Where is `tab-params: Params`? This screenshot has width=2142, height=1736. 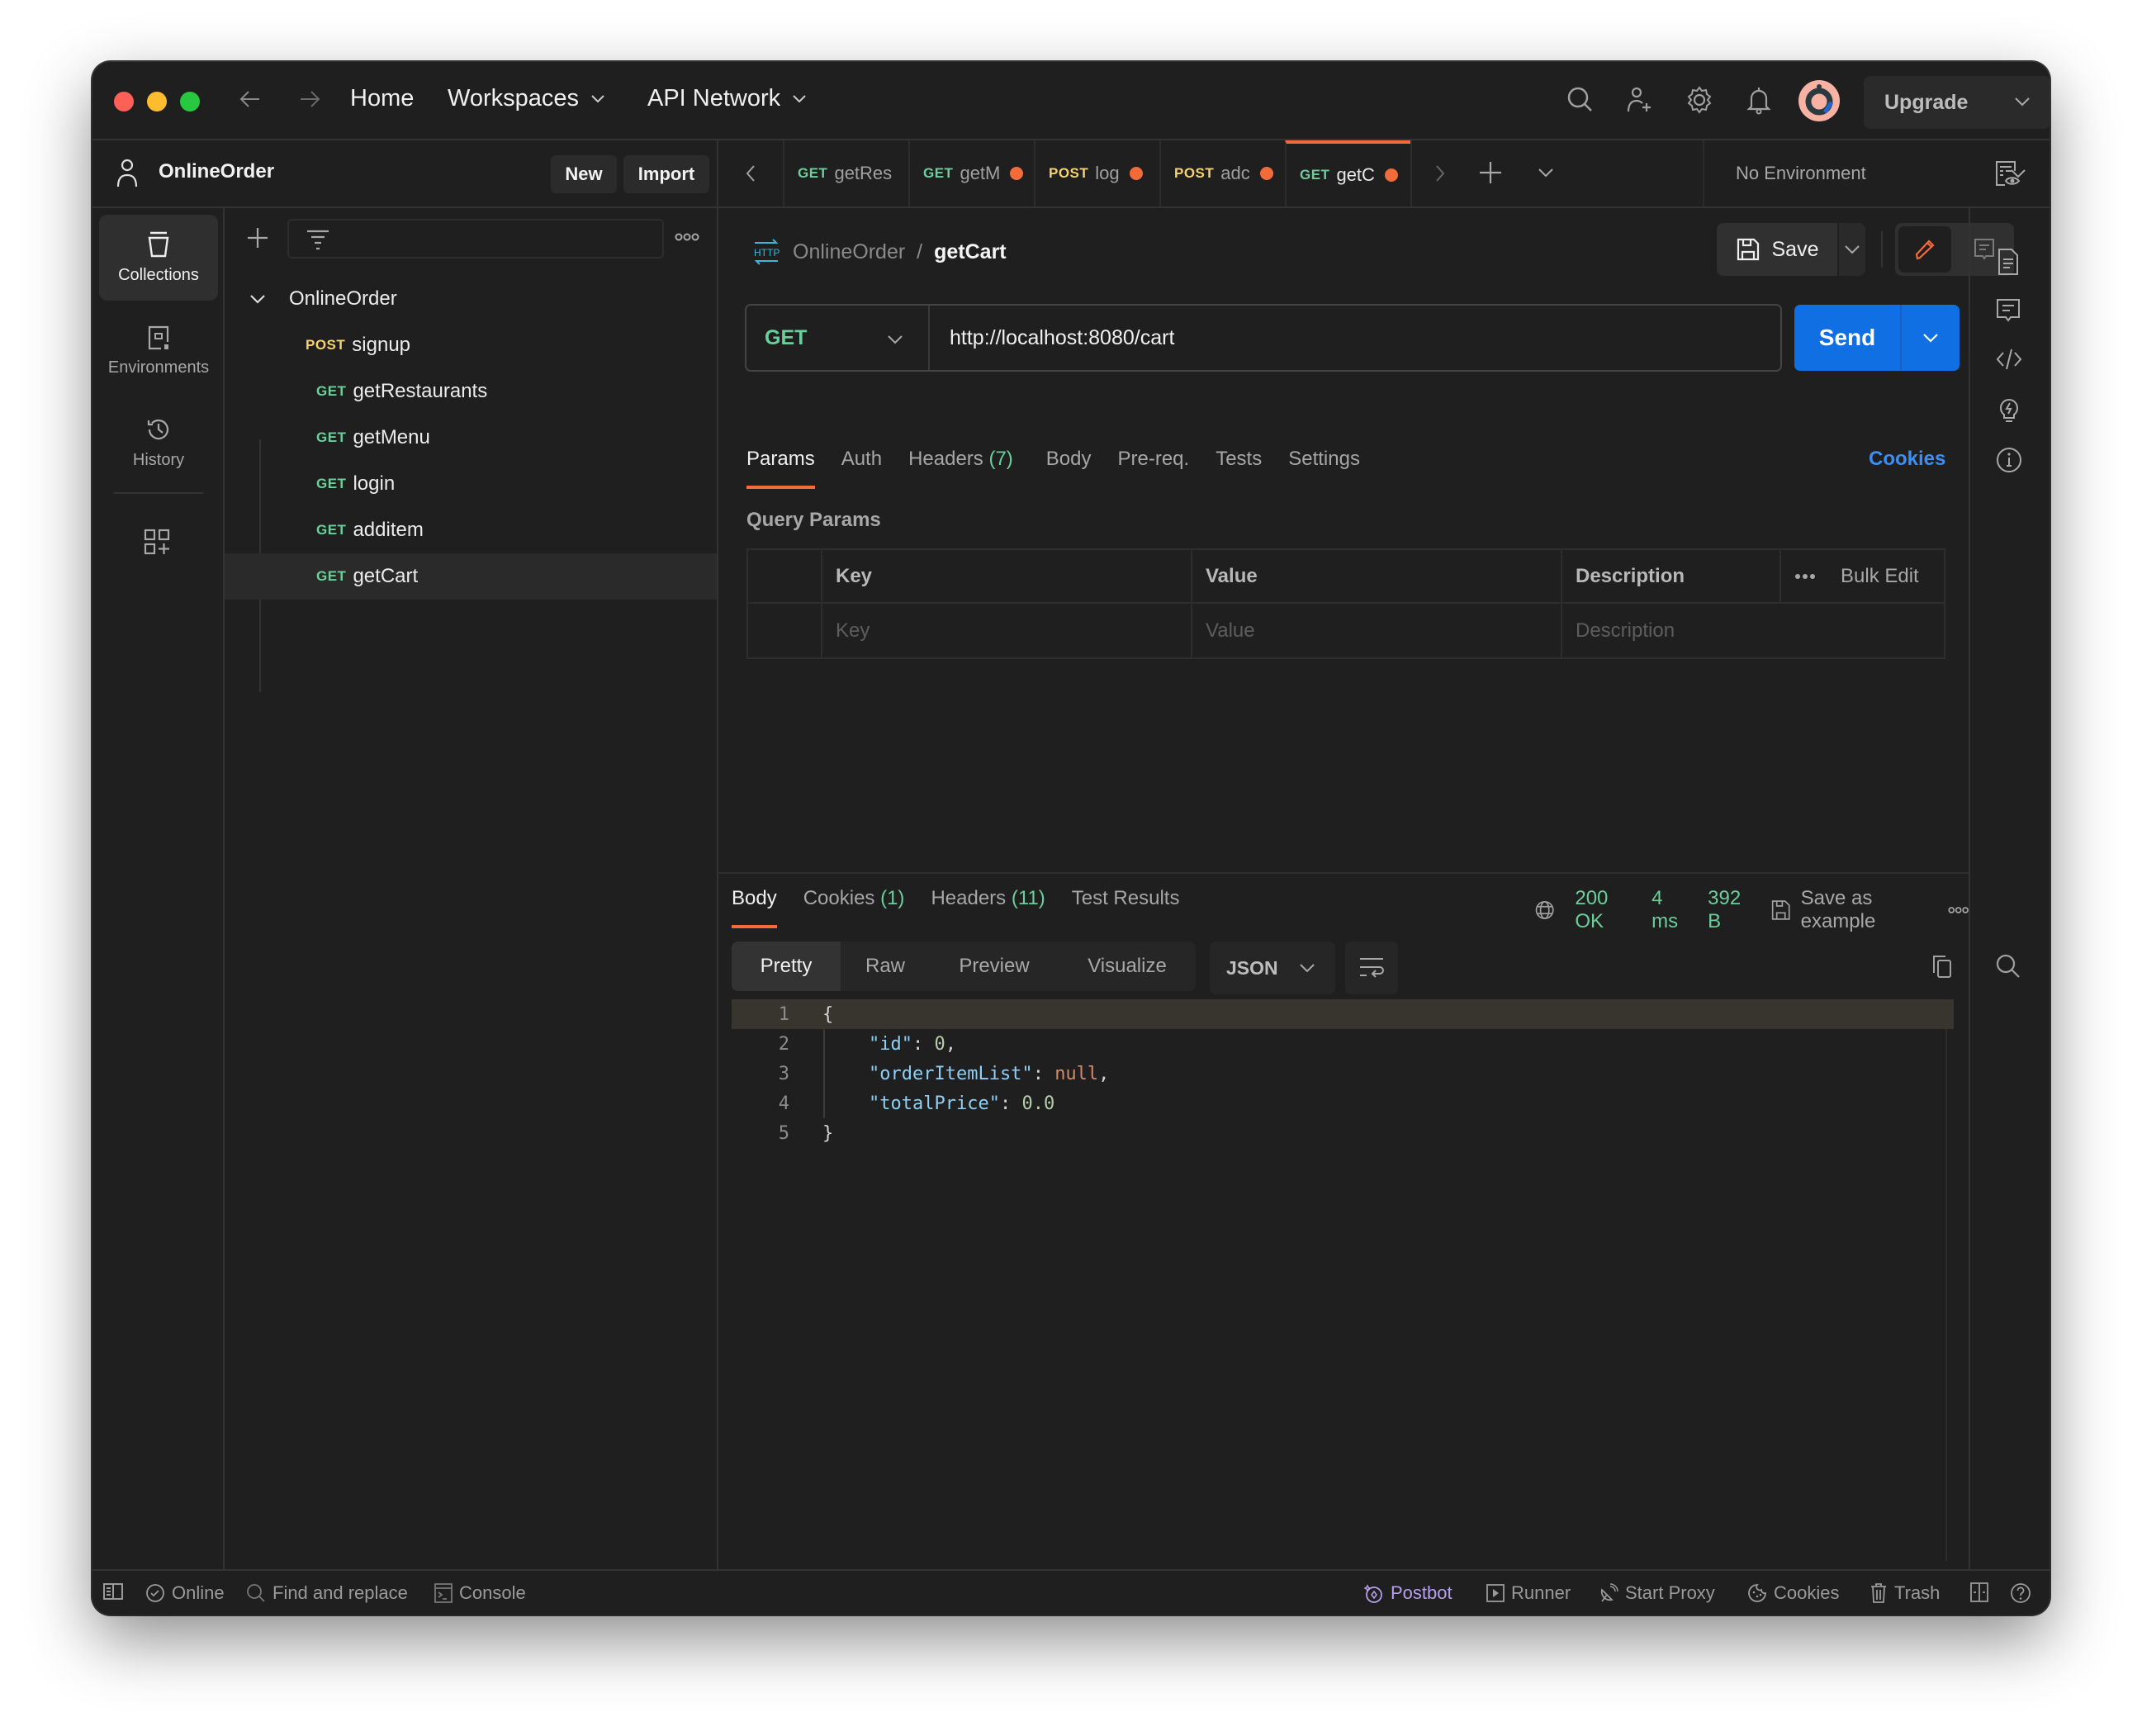 tab-params: Params is located at coordinates (780, 469).